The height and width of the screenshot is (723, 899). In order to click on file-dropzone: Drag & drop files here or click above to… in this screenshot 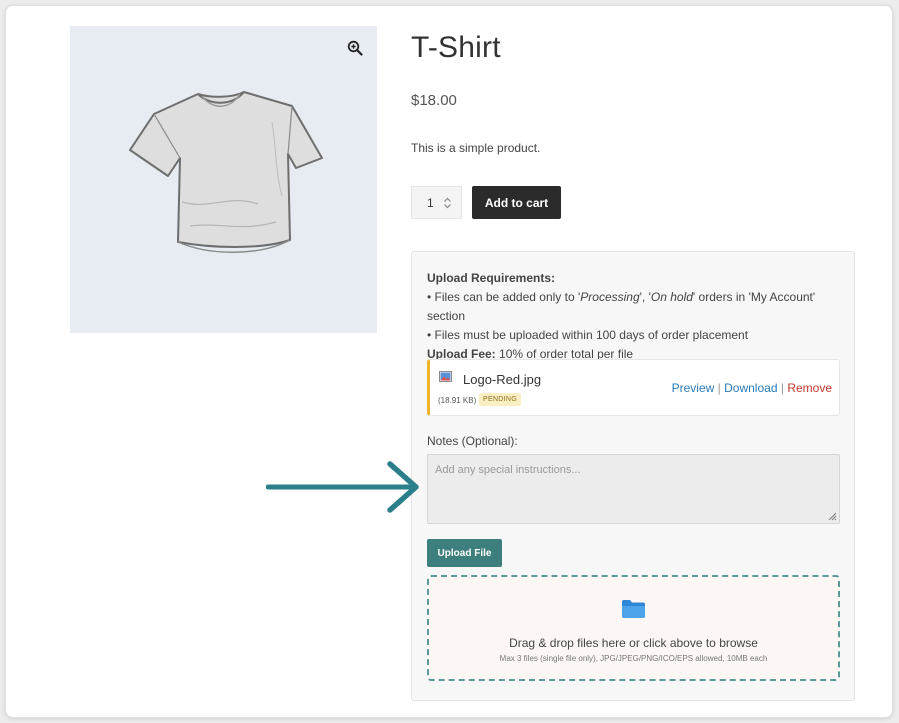, I will do `click(633, 628)`.